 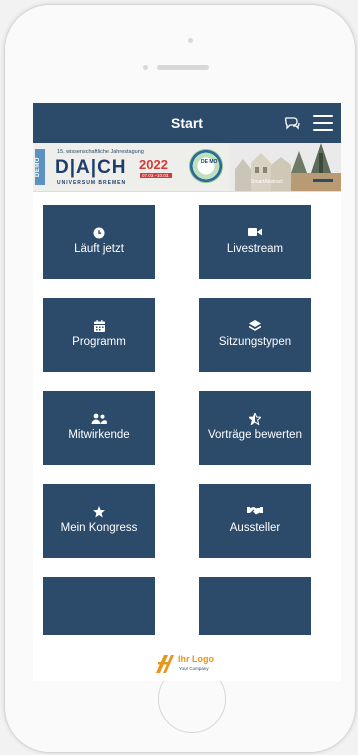 What do you see at coordinates (99, 326) in the screenshot?
I see `calendar-icon` at bounding box center [99, 326].